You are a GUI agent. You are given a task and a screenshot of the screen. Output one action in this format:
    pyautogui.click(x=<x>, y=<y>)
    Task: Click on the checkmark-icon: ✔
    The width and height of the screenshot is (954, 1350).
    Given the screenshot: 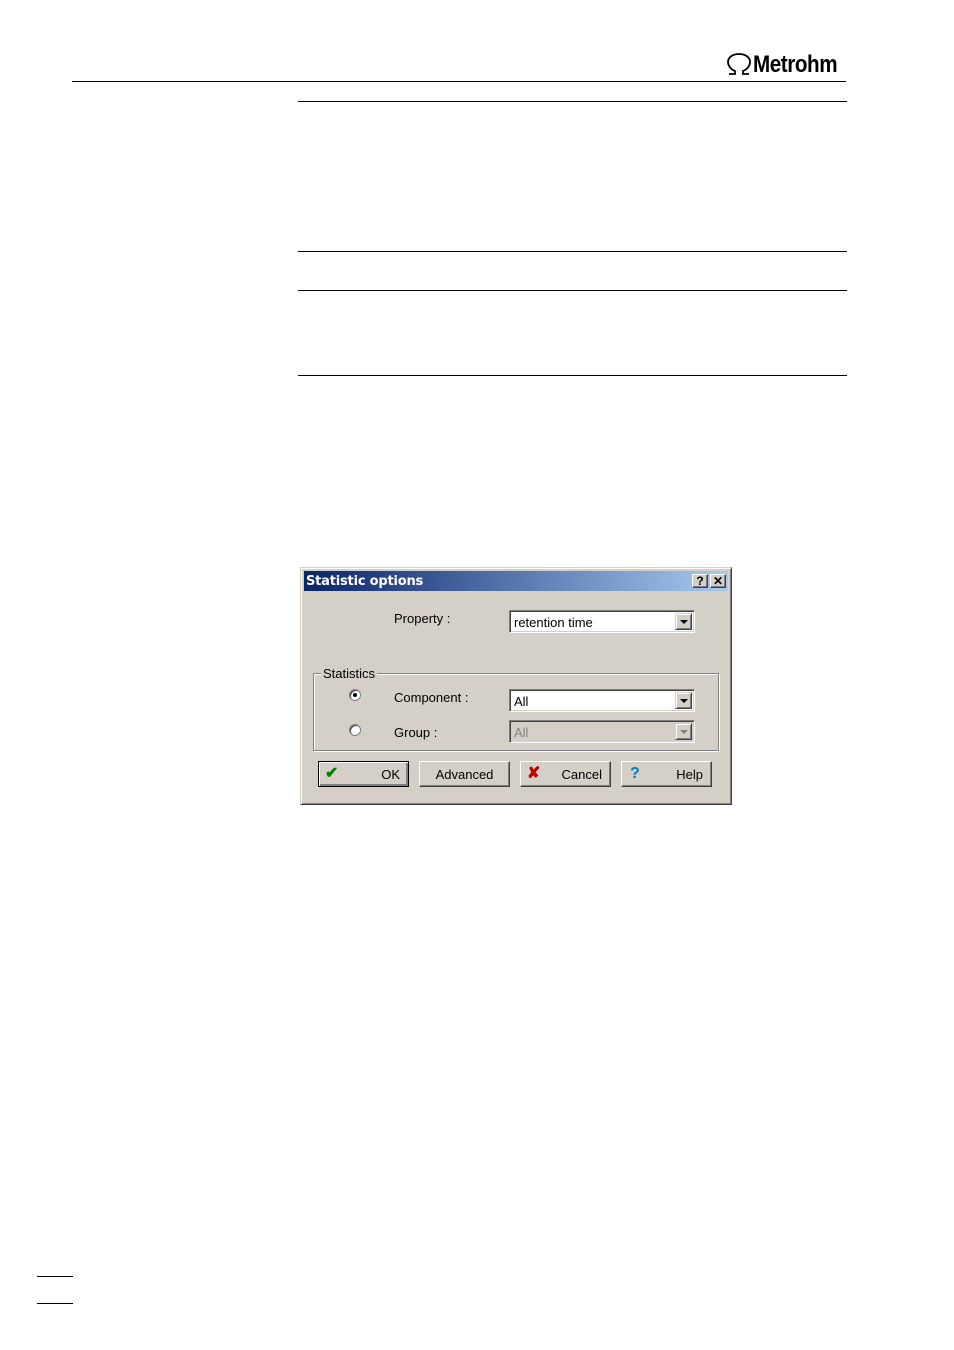 What is the action you would take?
    pyautogui.click(x=332, y=773)
    